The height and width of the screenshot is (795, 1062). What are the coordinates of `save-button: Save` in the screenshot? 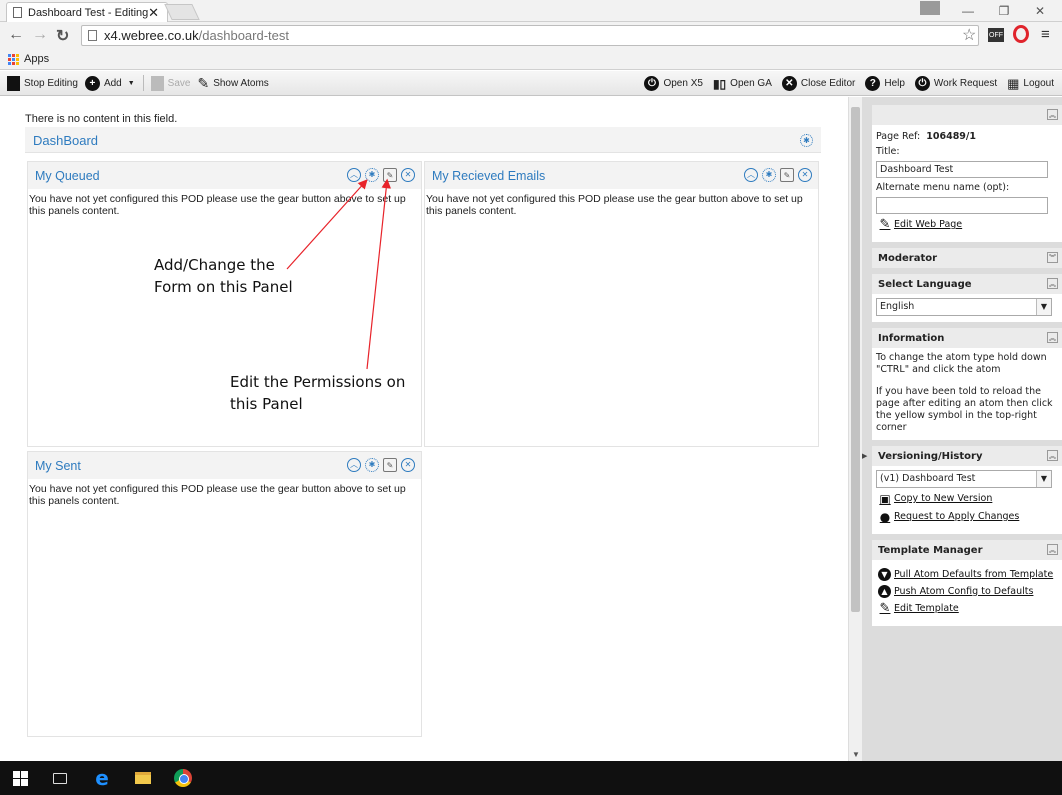 It's located at (170, 83).